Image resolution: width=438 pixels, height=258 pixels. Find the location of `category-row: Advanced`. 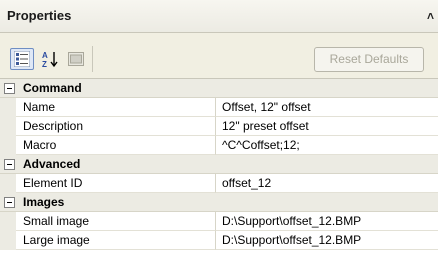

category-row: Advanced is located at coordinates (219, 164).